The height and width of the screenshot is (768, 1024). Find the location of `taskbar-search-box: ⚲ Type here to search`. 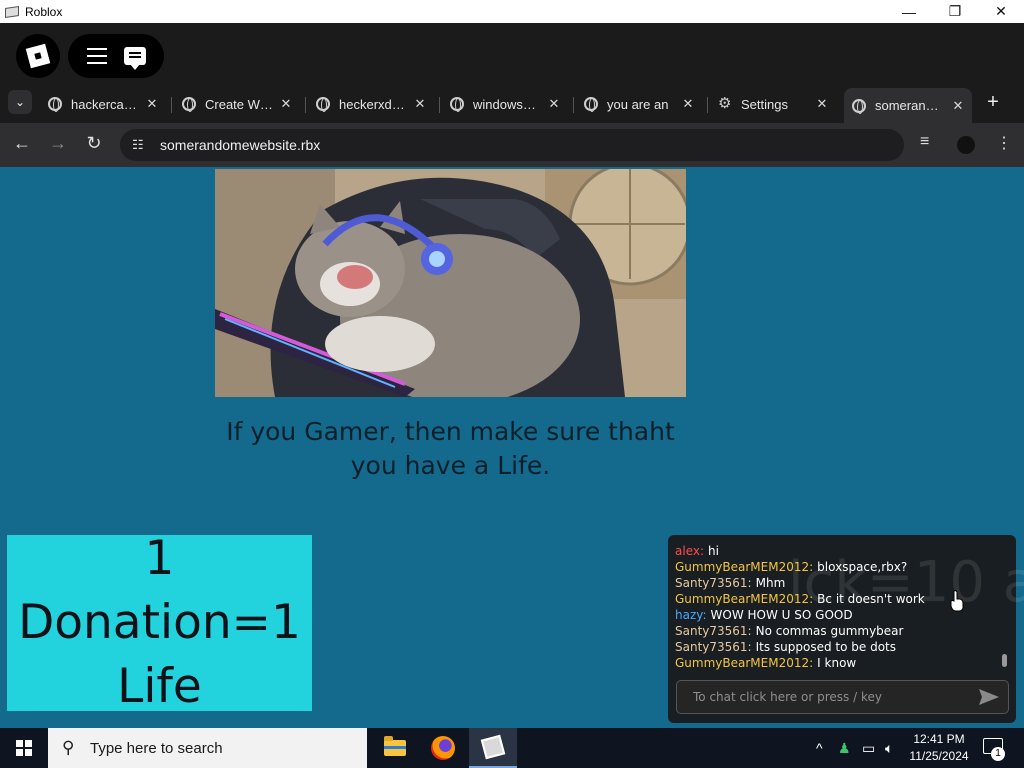

taskbar-search-box: ⚲ Type here to search is located at coordinates (207, 748).